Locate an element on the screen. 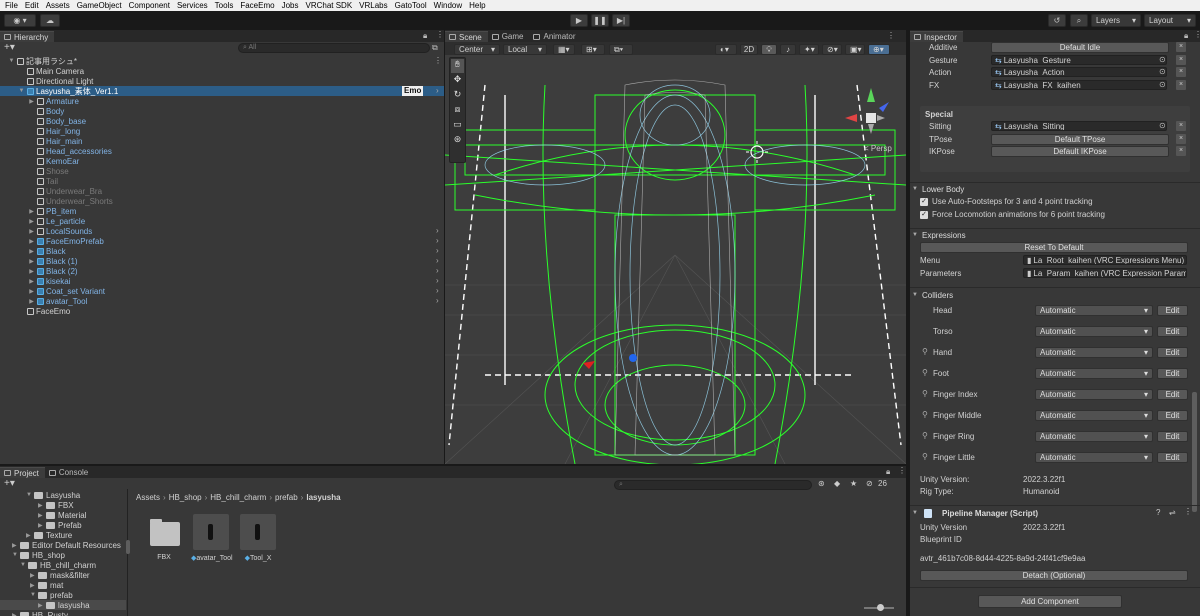 This screenshot has height=616, width=1200. project-menu-icon: ⋮ is located at coordinates (902, 470).